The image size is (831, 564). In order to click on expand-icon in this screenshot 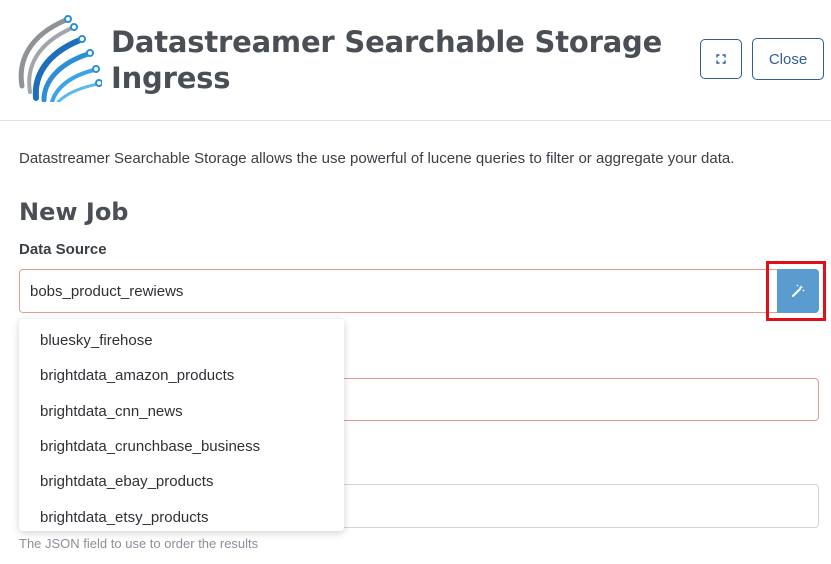, I will do `click(721, 59)`.